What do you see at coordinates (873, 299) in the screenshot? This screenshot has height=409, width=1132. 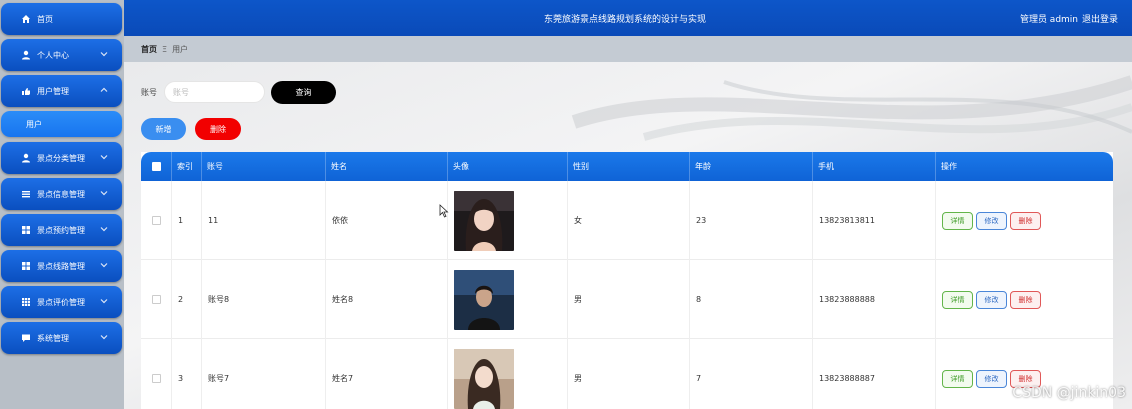 I see `cell-phone: 13823888888` at bounding box center [873, 299].